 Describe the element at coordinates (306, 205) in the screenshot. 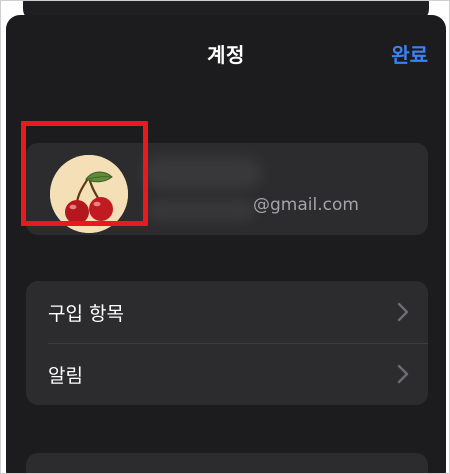

I see `account-email: @gmail.com` at that location.